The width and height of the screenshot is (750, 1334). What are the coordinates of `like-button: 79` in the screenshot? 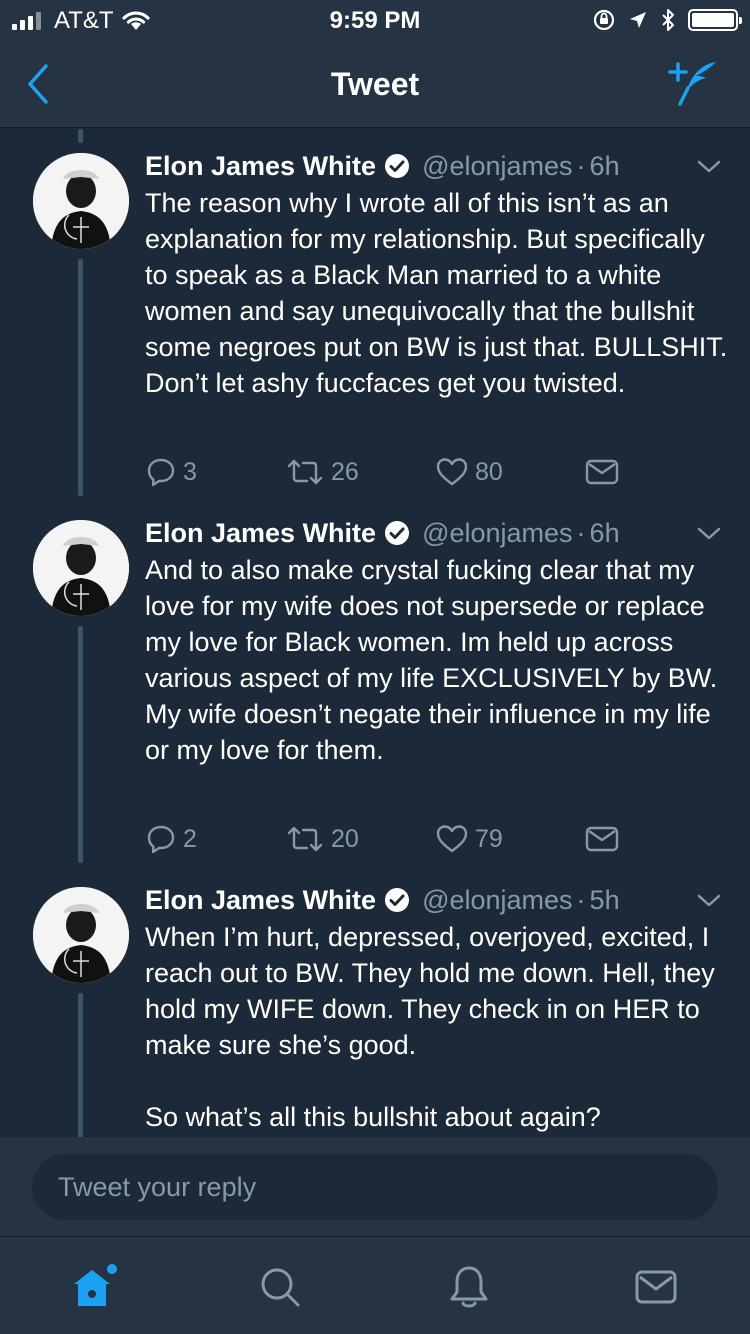 It's located at (510, 839).